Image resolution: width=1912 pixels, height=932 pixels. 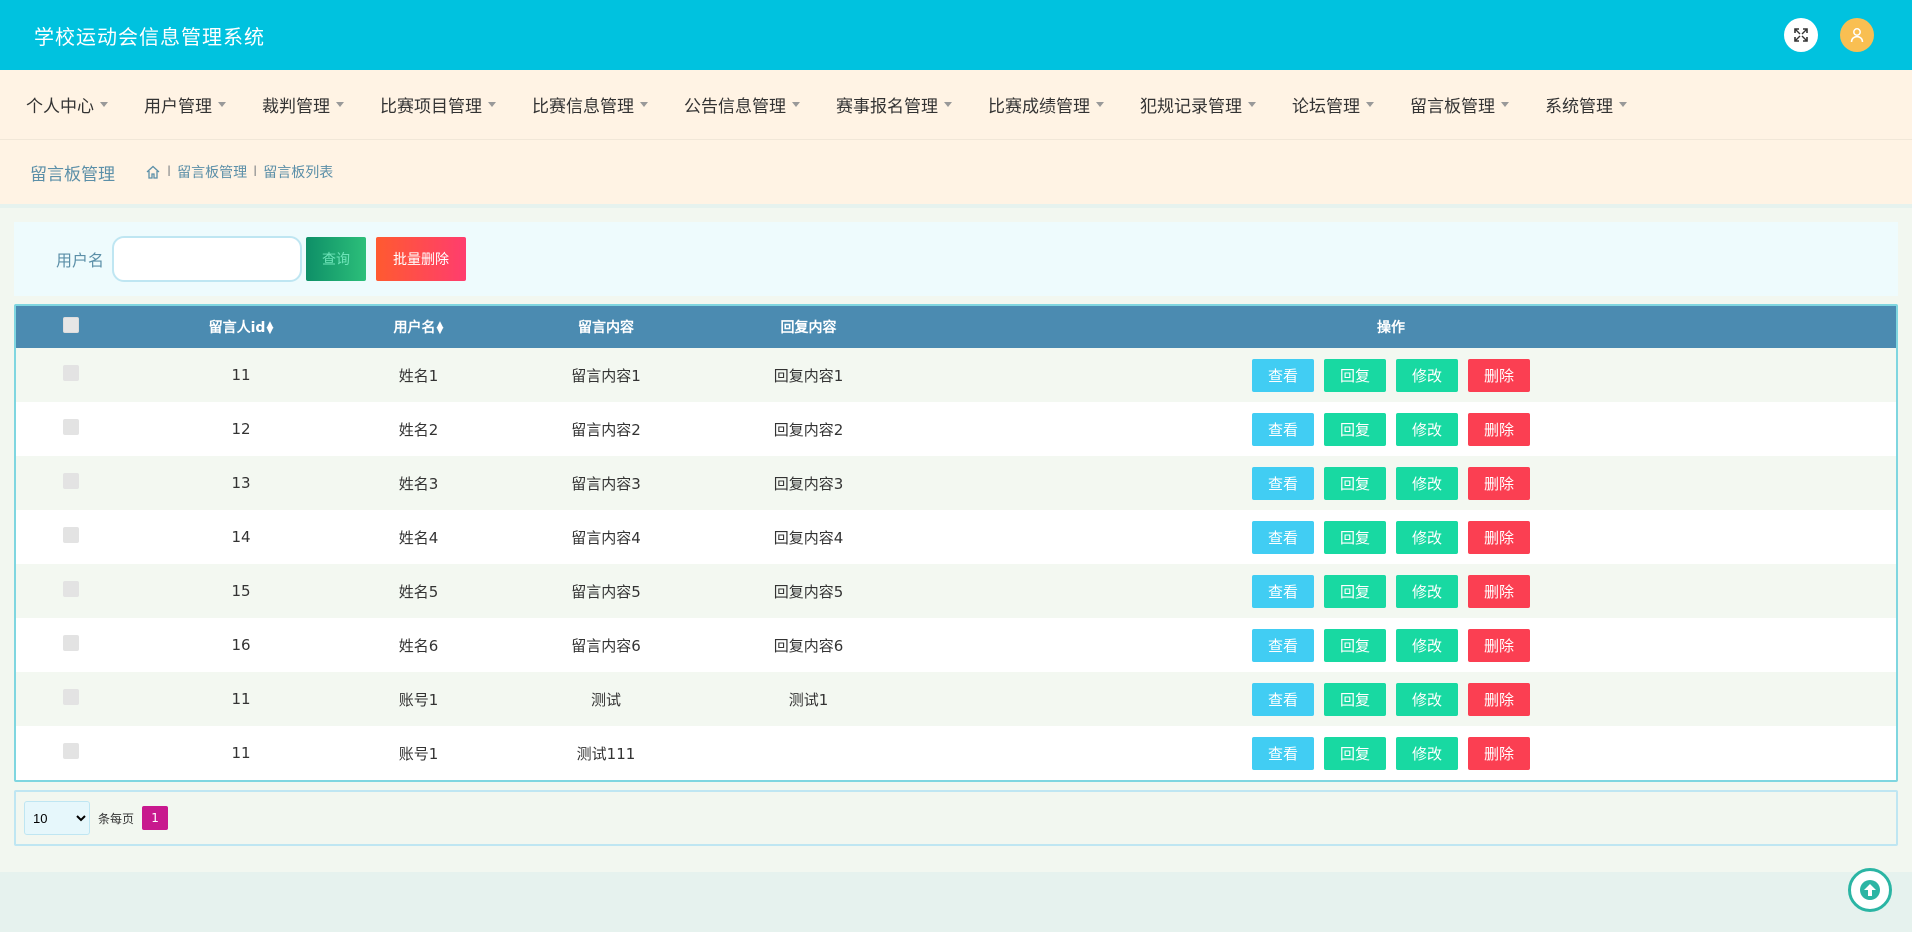 What do you see at coordinates (606, 429) in the screenshot?
I see `cell-content: 留言内容2` at bounding box center [606, 429].